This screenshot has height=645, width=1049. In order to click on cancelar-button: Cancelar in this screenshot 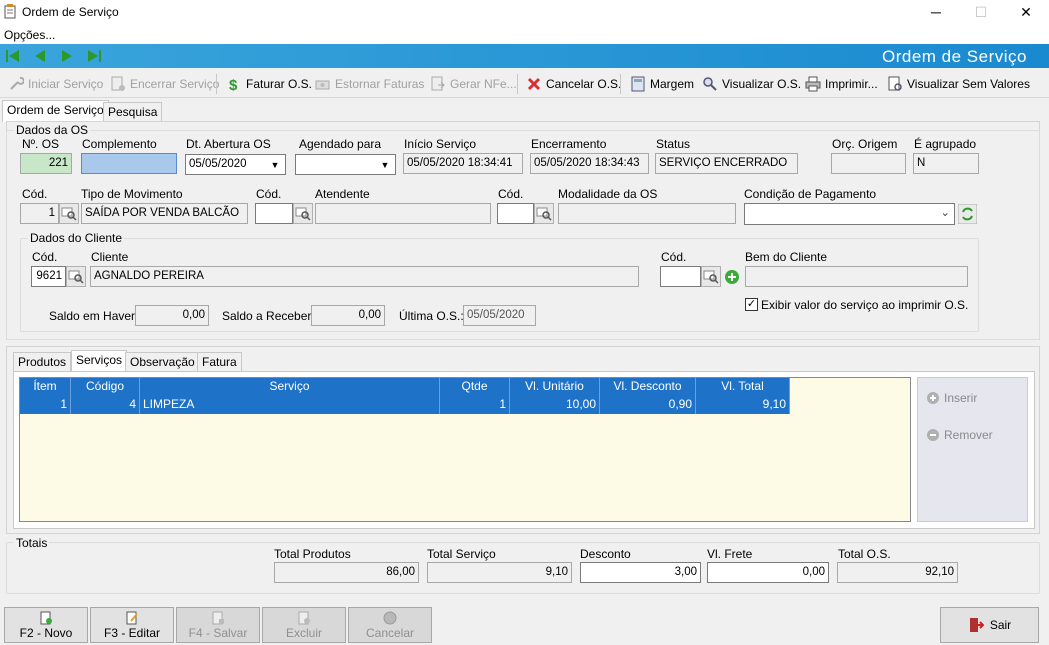, I will do `click(390, 625)`.